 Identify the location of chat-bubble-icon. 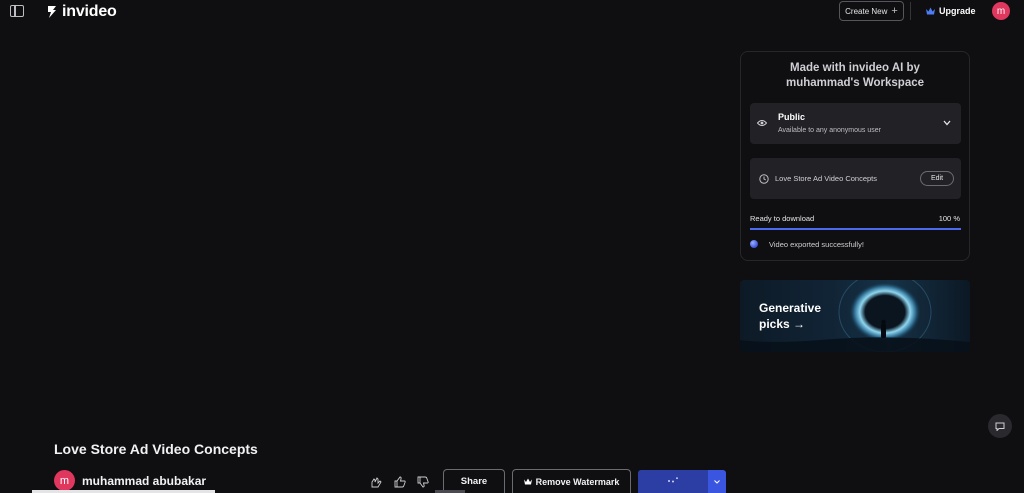
(1000, 426).